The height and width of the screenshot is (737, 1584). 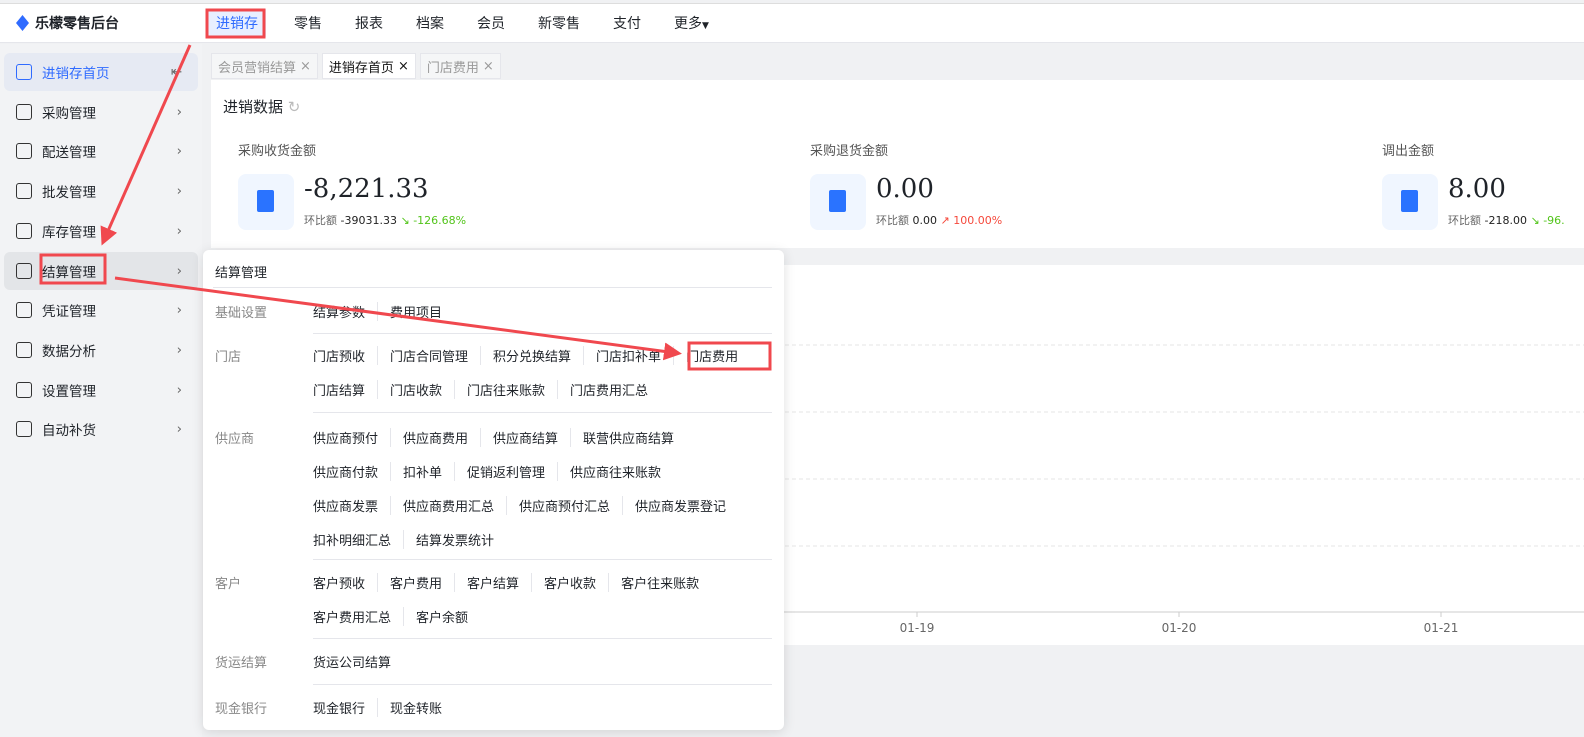 What do you see at coordinates (358, 616) in the screenshot?
I see `menu-item: 客户费用汇总` at bounding box center [358, 616].